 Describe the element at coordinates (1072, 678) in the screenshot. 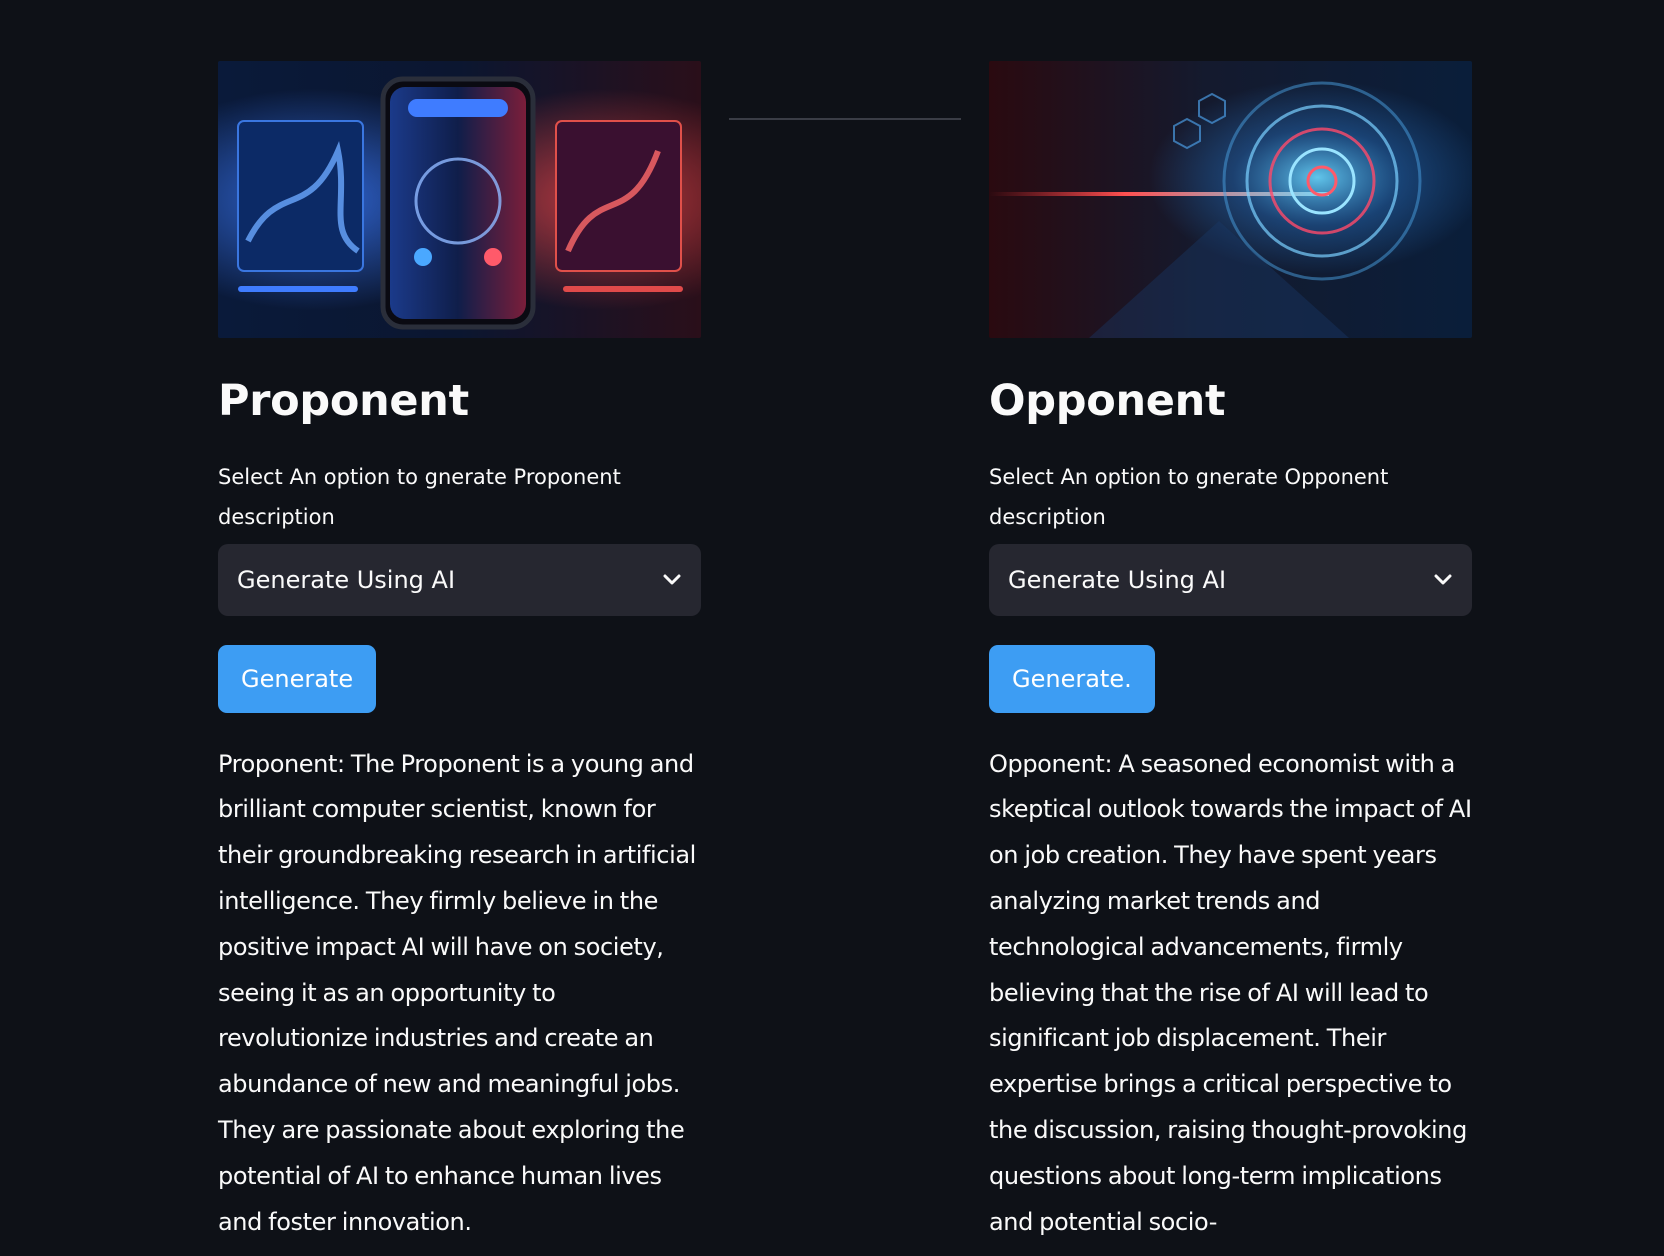

I see `opponent-generate-button: Generate.` at that location.